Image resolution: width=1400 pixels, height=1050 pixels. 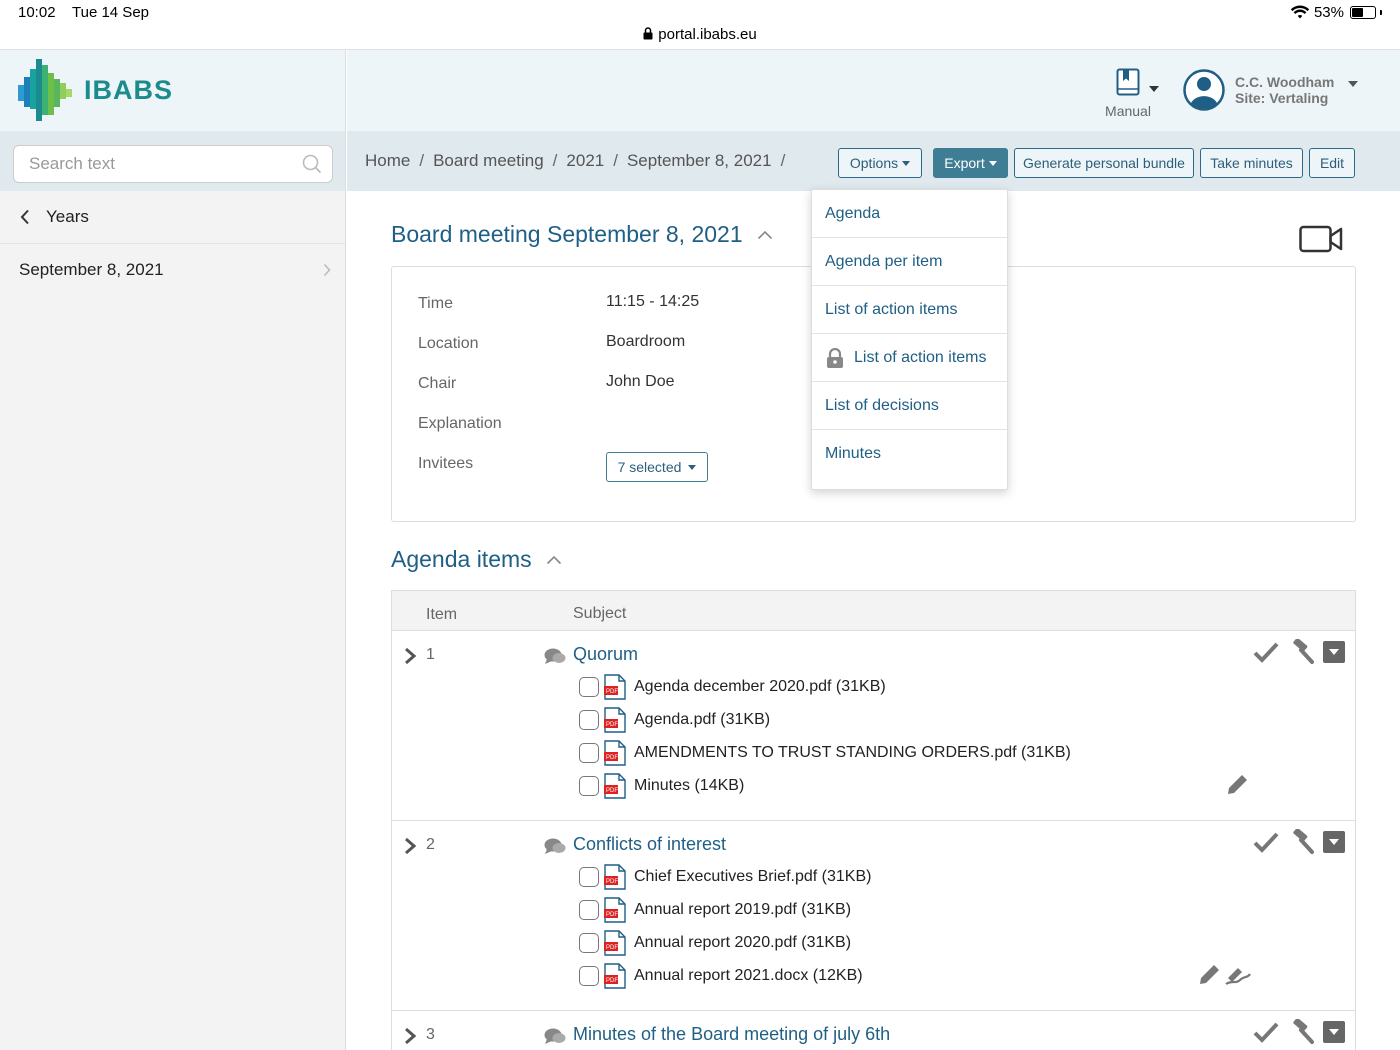 I want to click on export-menu-item: Agenda per item, so click(x=909, y=262).